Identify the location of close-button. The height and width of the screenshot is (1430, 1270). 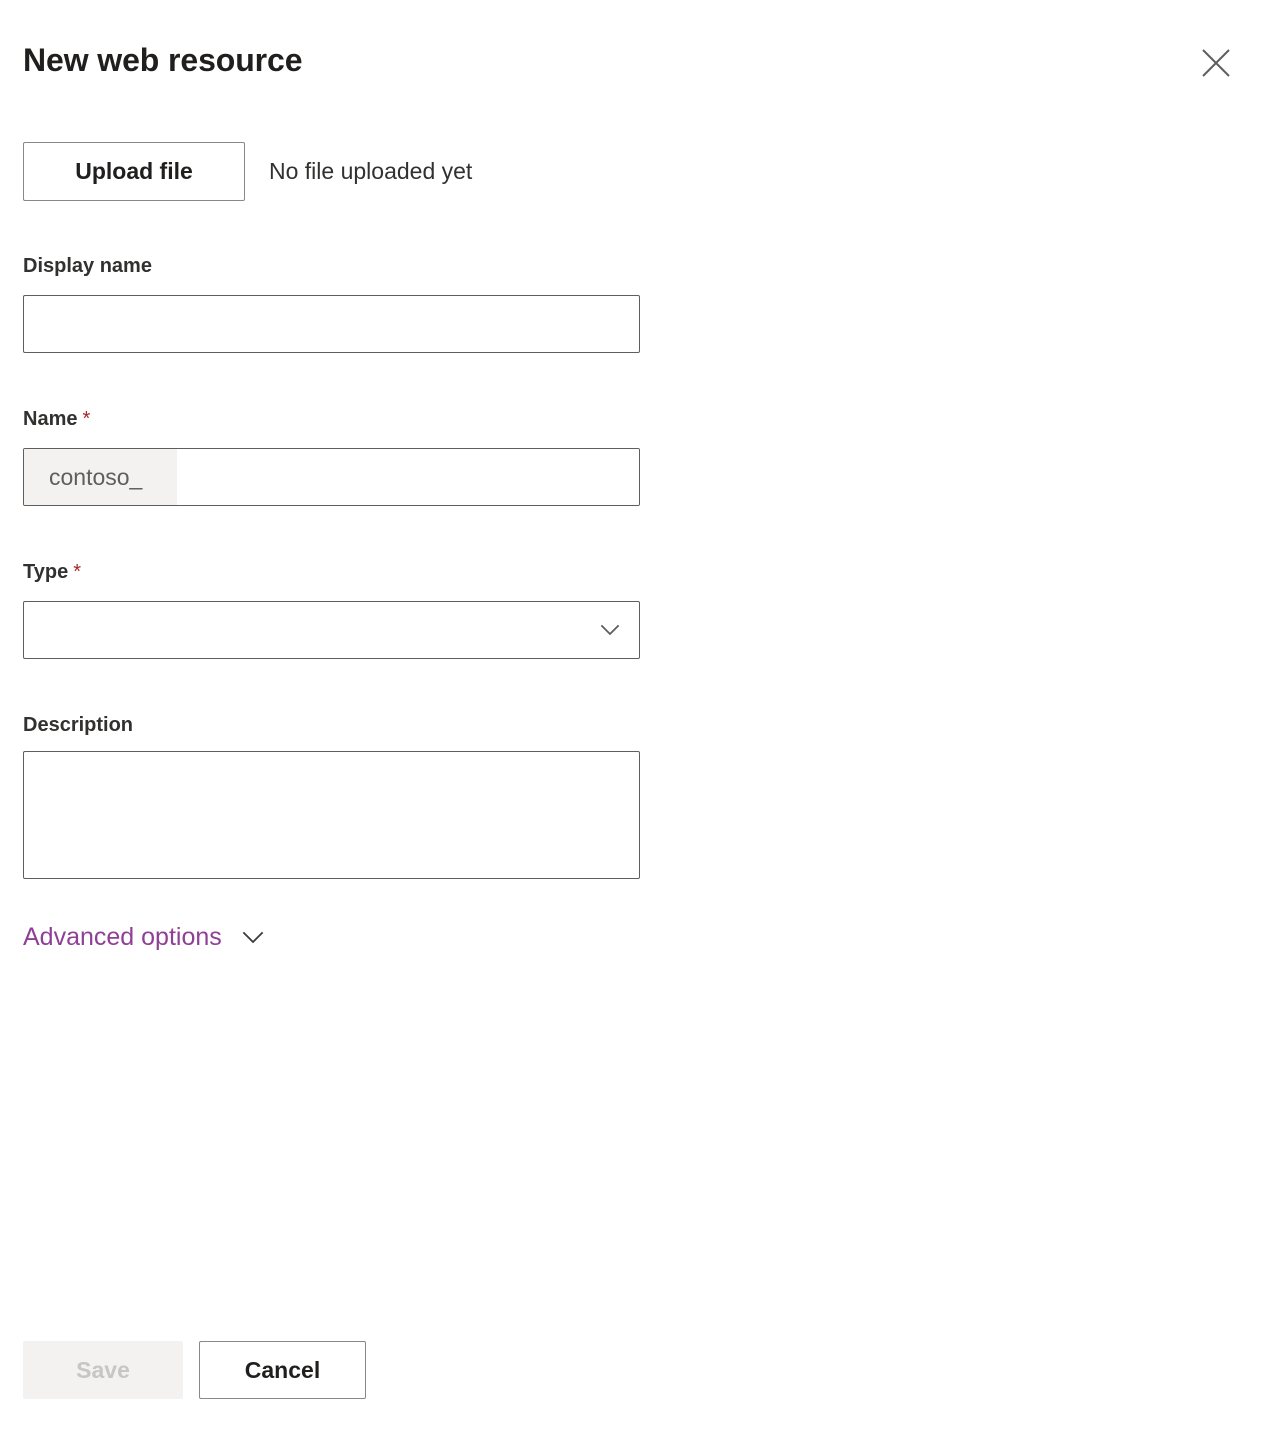
(1216, 63).